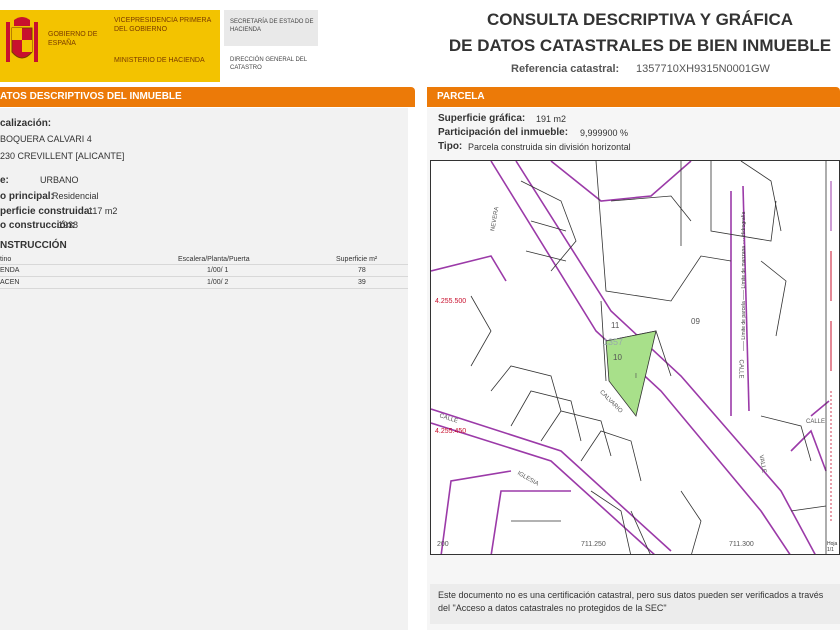 Image resolution: width=840 pixels, height=630 pixels. Describe the element at coordinates (617, 357) in the screenshot. I see `parcel-label-10: 10` at that location.